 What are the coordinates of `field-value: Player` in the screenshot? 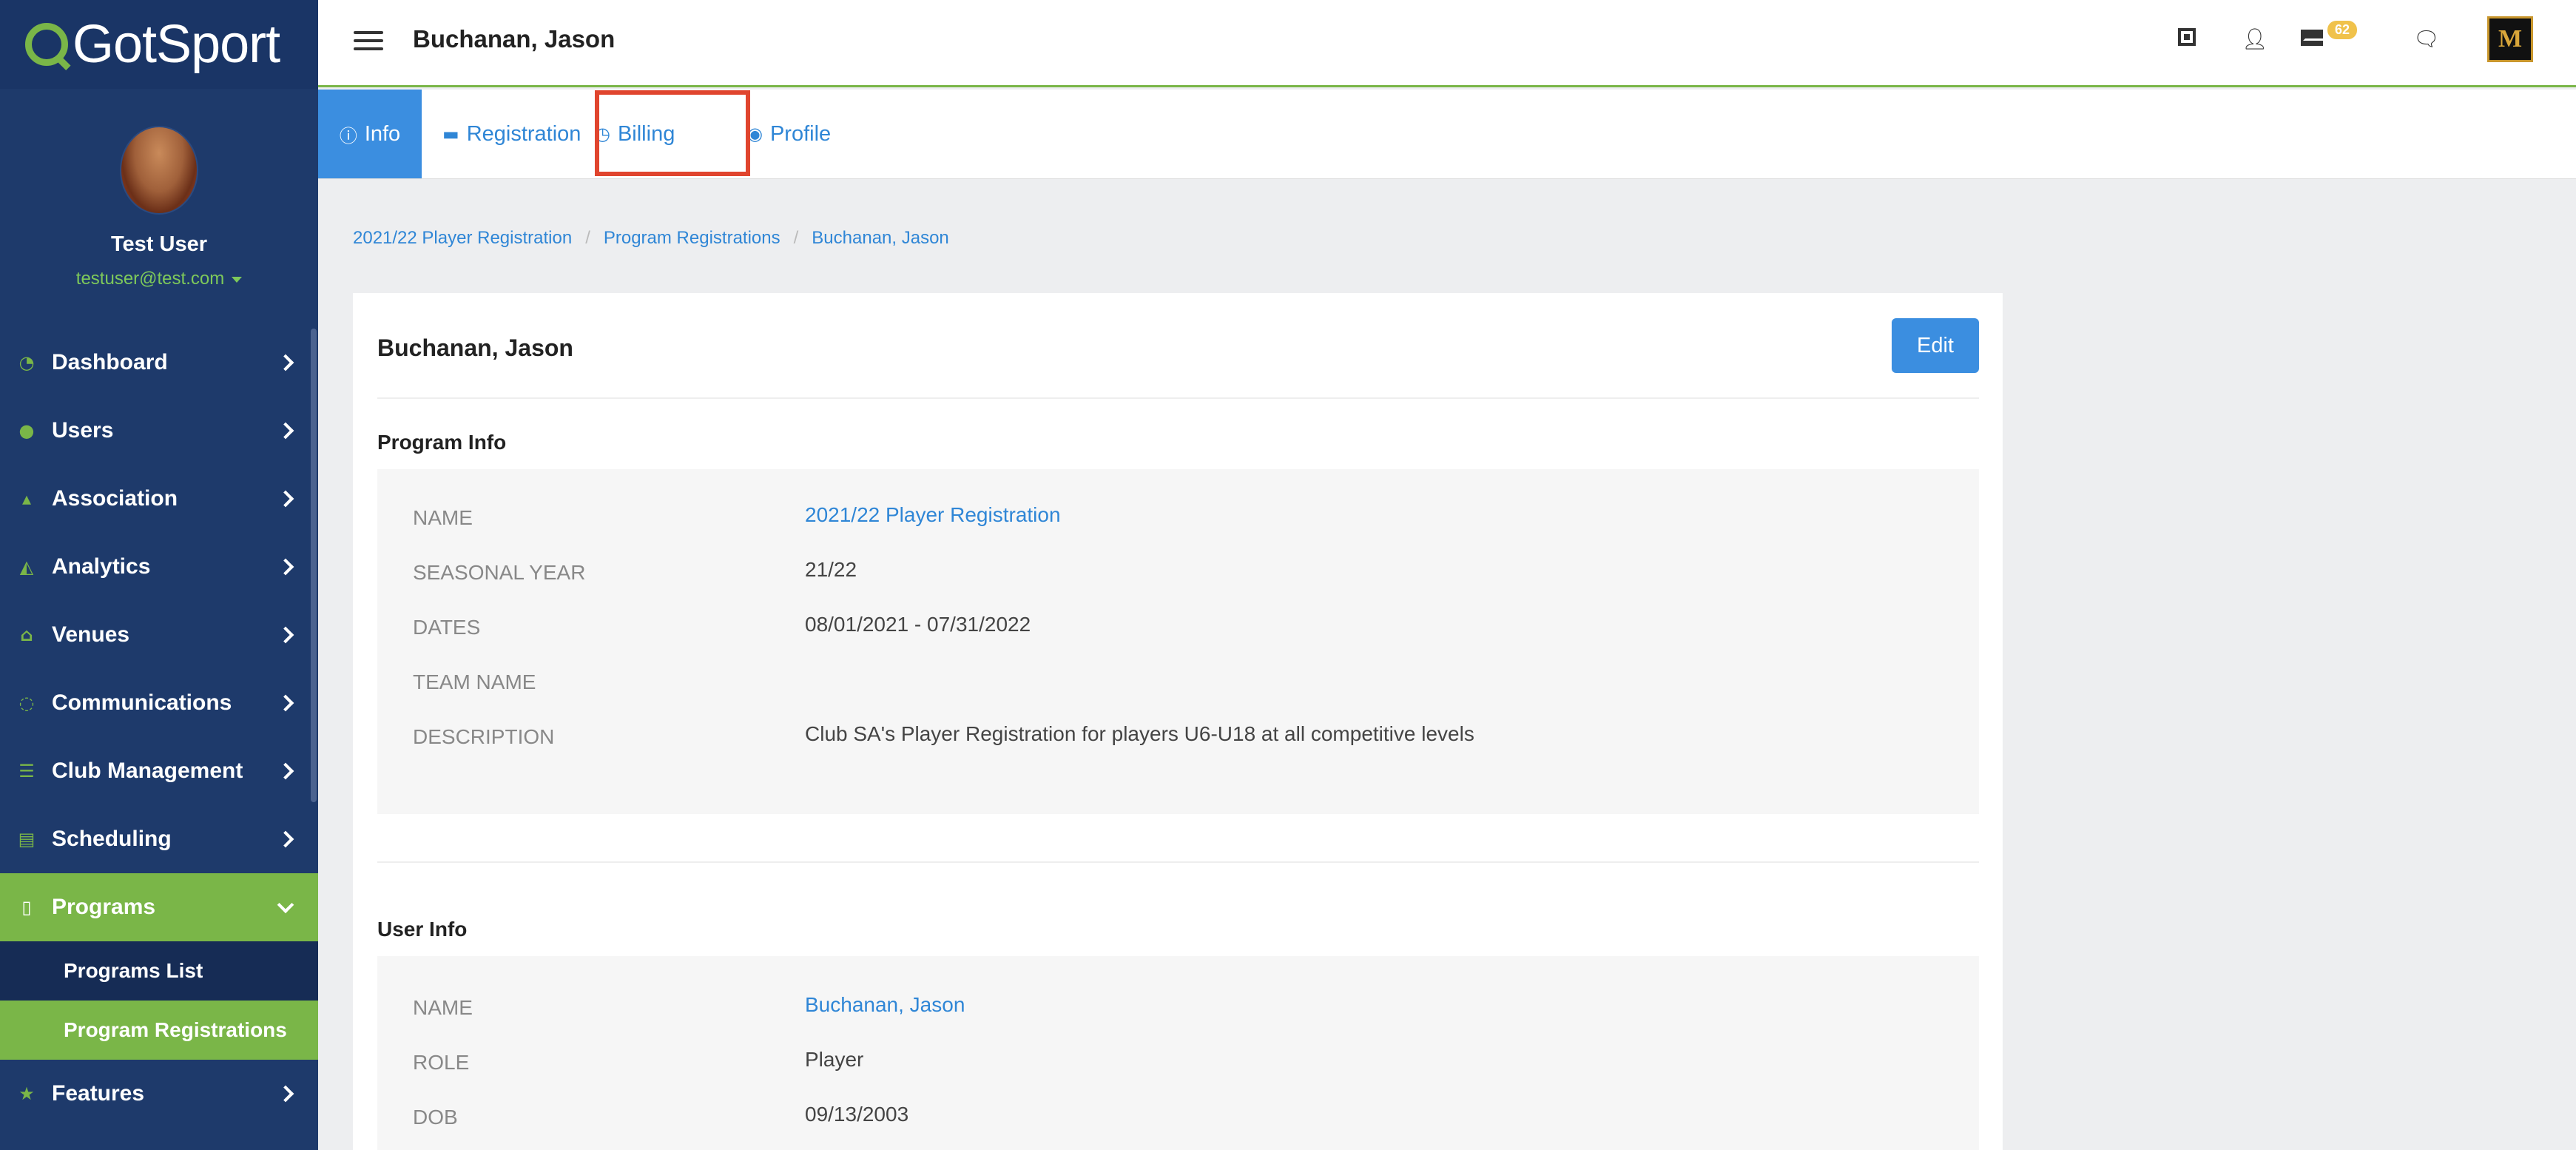 It's located at (834, 1059).